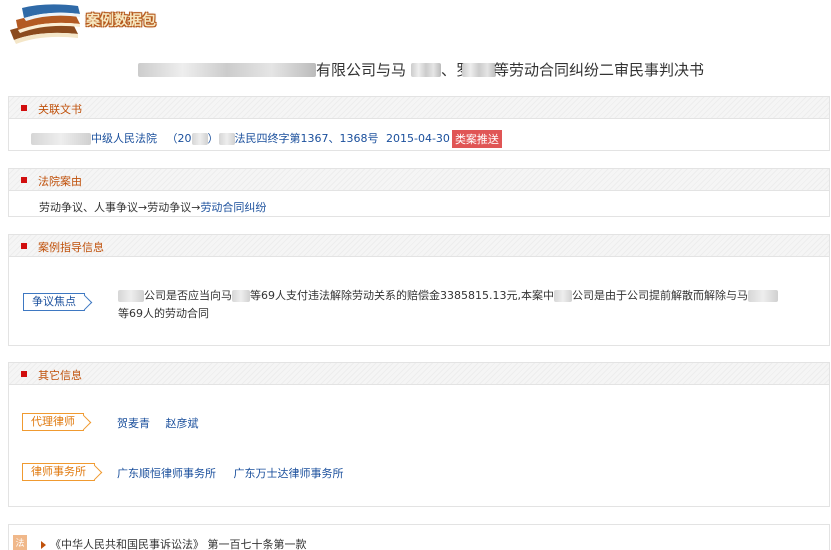 The image size is (831, 550). What do you see at coordinates (158, 423) in the screenshot?
I see `lawyer-list: 贺麦青 赵彦斌` at bounding box center [158, 423].